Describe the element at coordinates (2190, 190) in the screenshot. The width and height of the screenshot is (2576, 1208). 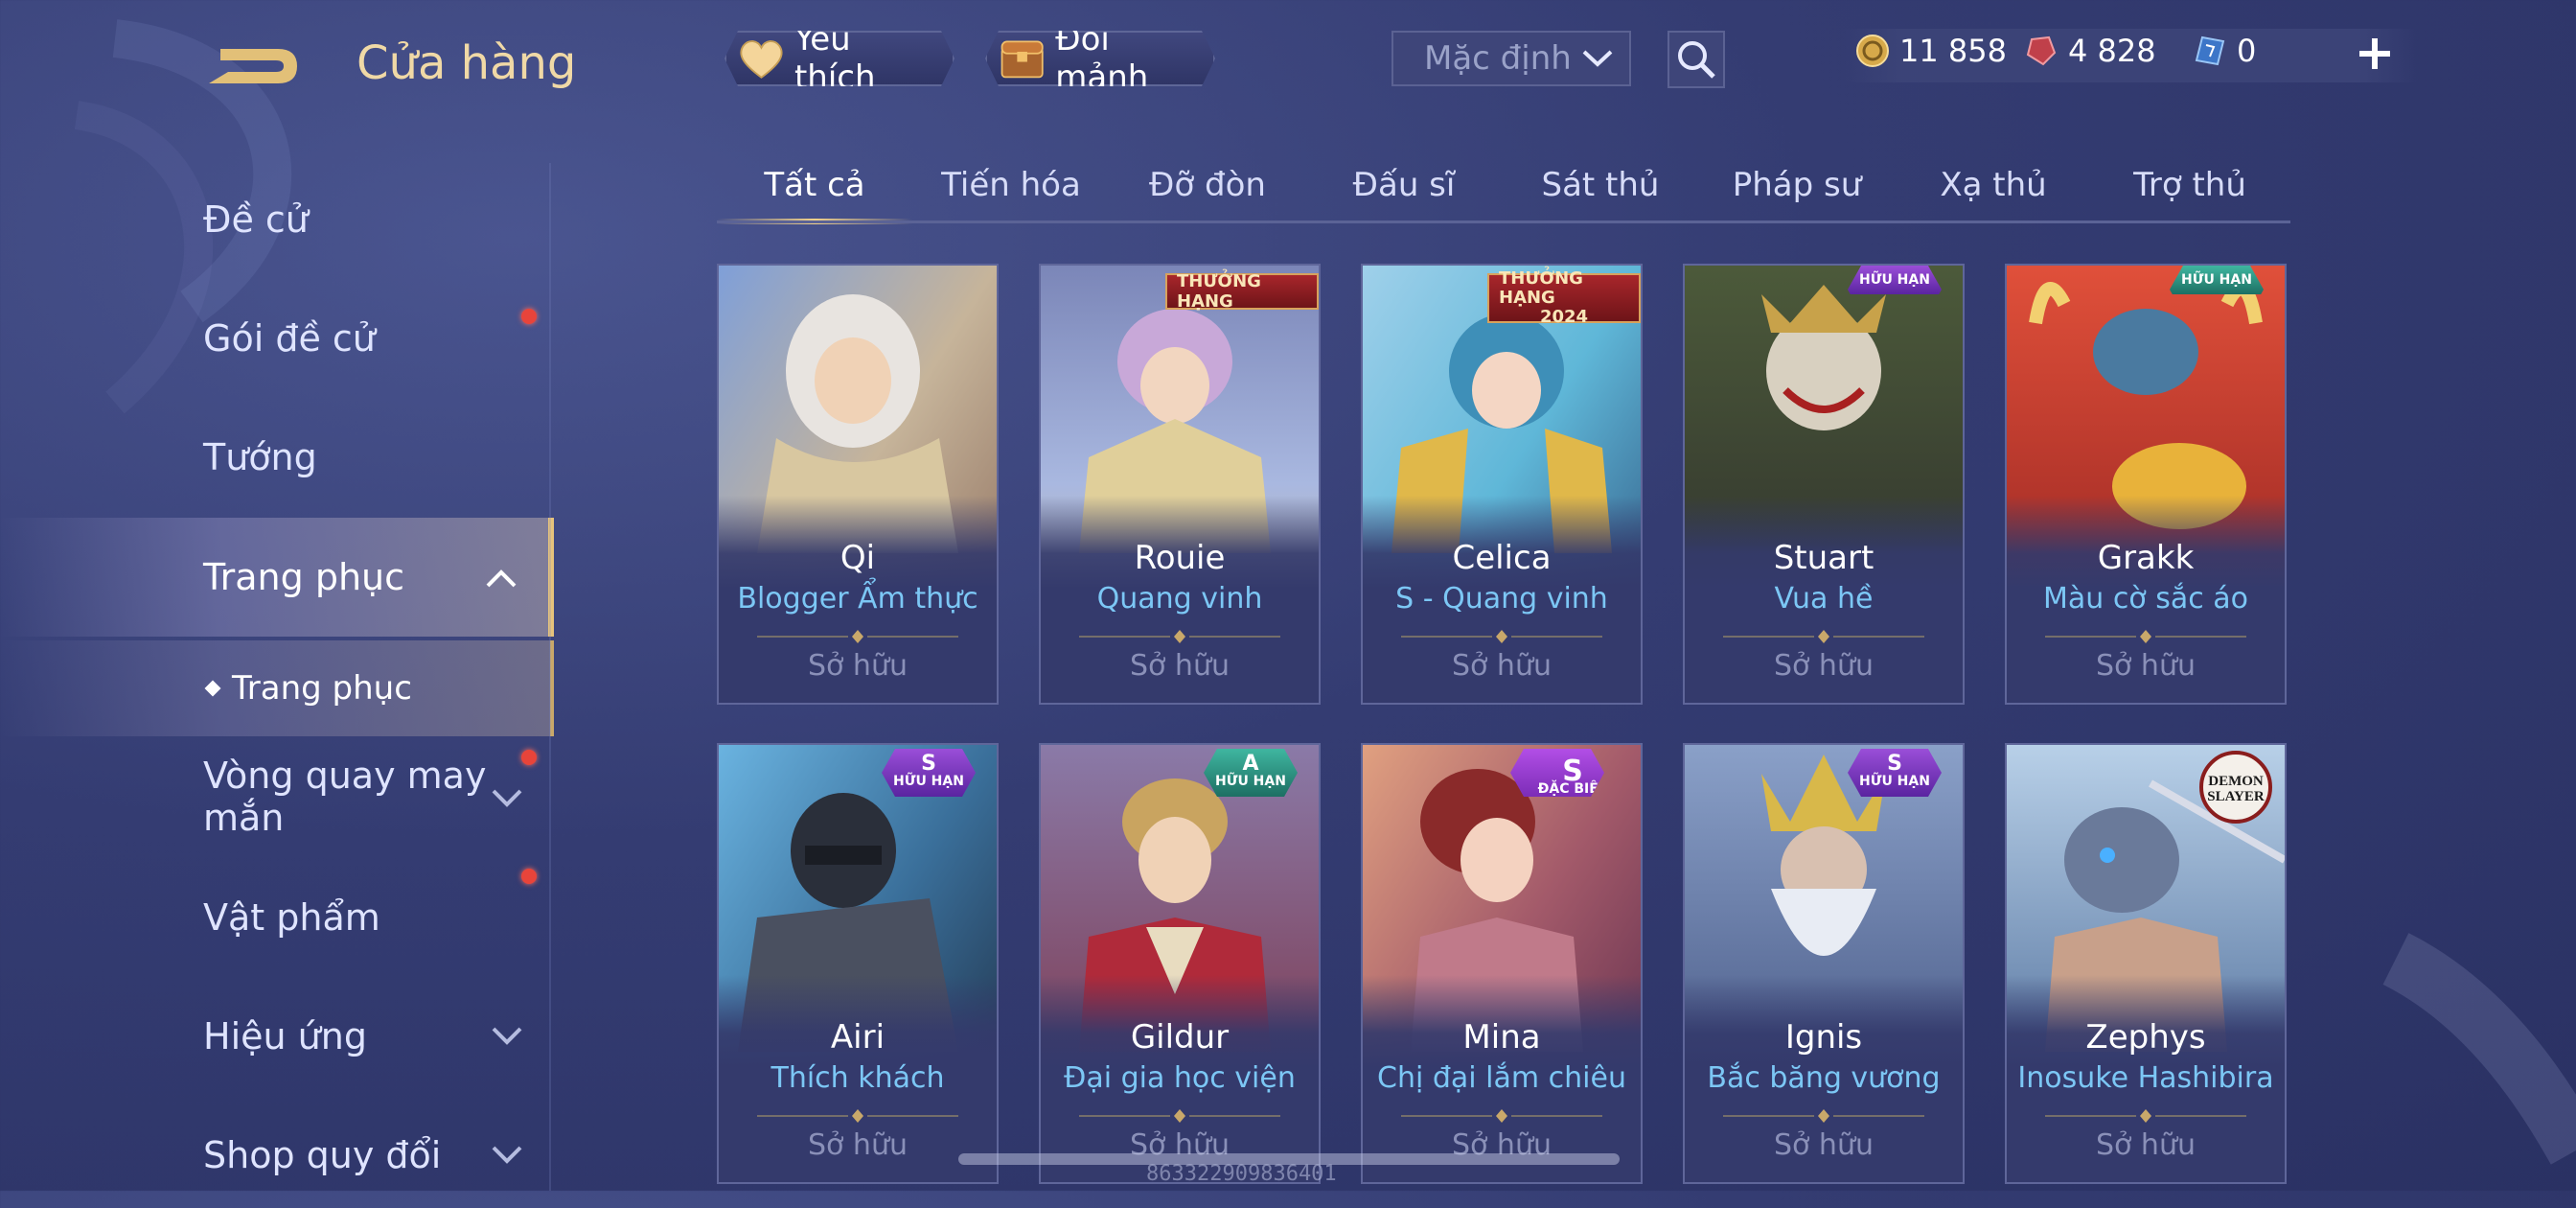
I see `tab-support: Trợ thủ` at that location.